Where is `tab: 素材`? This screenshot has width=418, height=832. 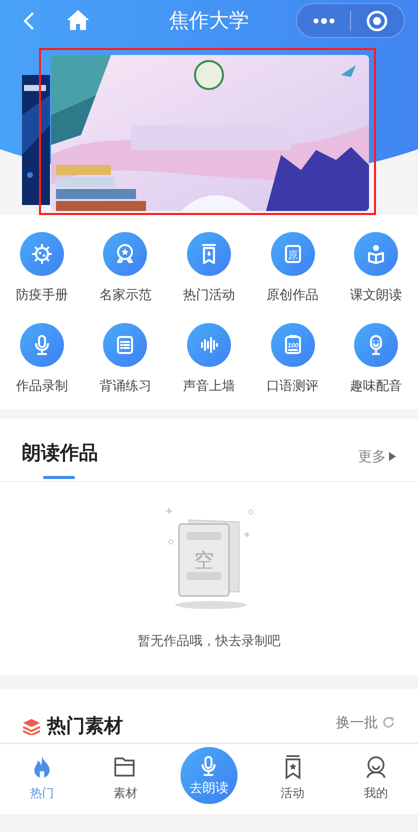
tab: 素材 is located at coordinates (126, 779).